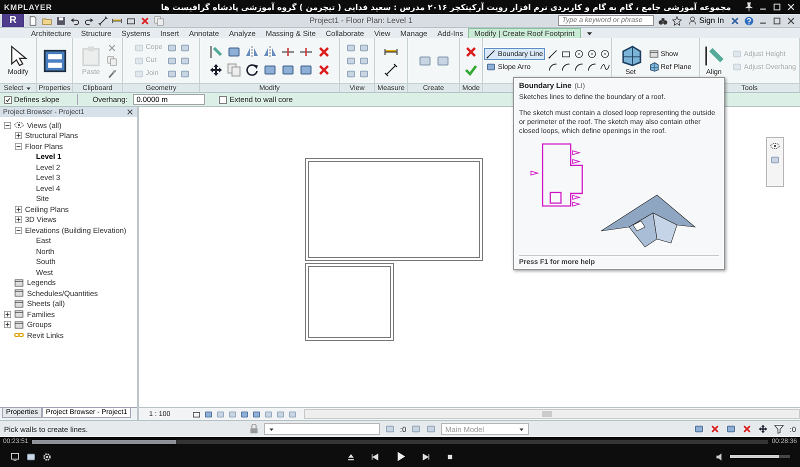 This screenshot has width=800, height=467. What do you see at coordinates (763, 429) in the screenshot?
I see `drag-icon` at bounding box center [763, 429].